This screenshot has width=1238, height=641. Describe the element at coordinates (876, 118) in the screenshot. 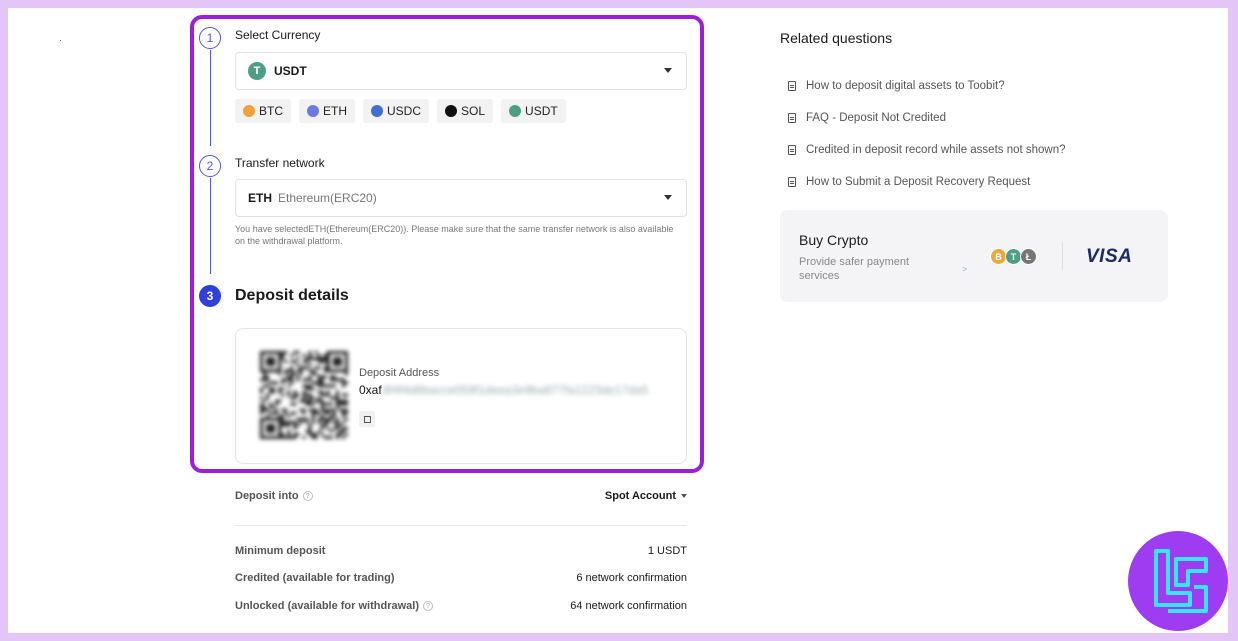

I see `related-question-text: FAQ - Deposit Not Credited` at that location.